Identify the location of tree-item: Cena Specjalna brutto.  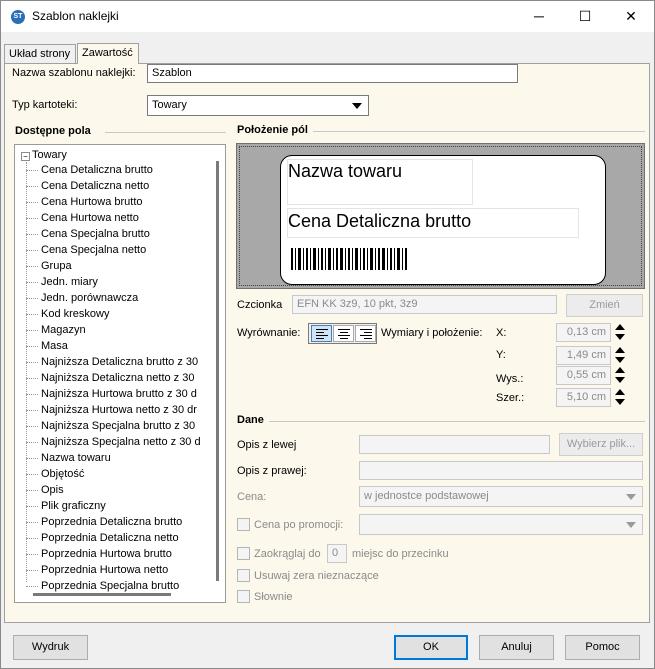
(88, 234).